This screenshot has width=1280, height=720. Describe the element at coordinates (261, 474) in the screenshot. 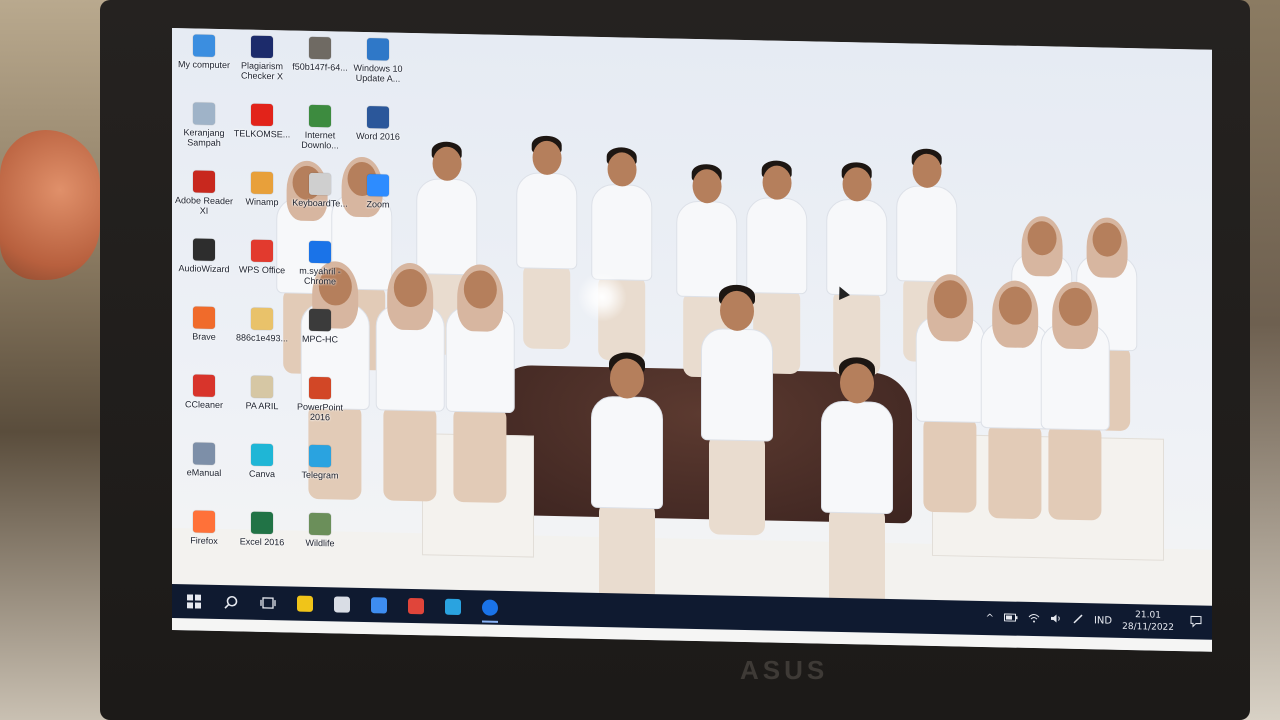

I see `desktop-icon-label: Canva` at that location.